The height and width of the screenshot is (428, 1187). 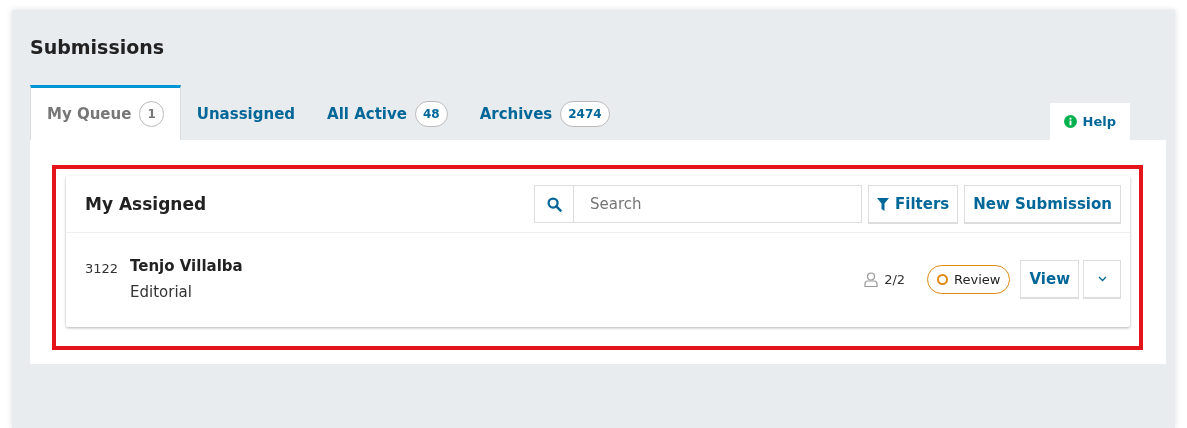 What do you see at coordinates (718, 204) in the screenshot?
I see `search-field: Search` at bounding box center [718, 204].